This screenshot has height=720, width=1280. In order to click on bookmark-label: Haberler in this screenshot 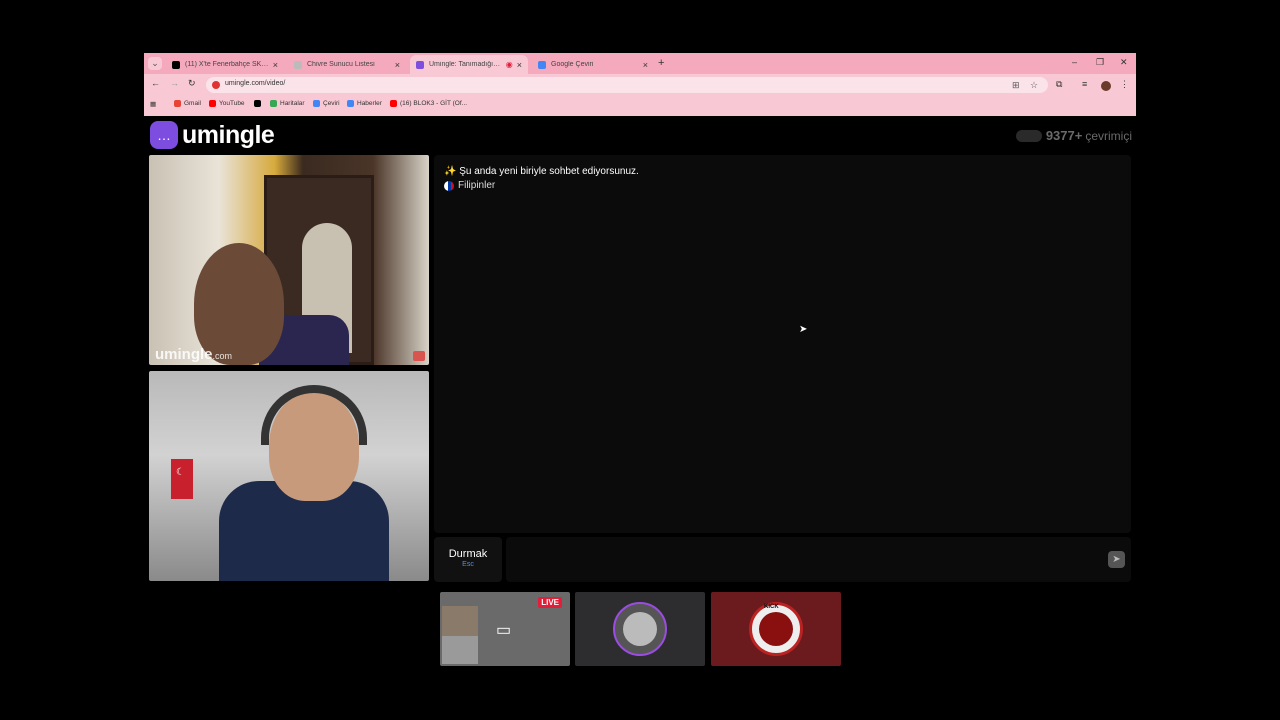, I will do `click(369, 103)`.